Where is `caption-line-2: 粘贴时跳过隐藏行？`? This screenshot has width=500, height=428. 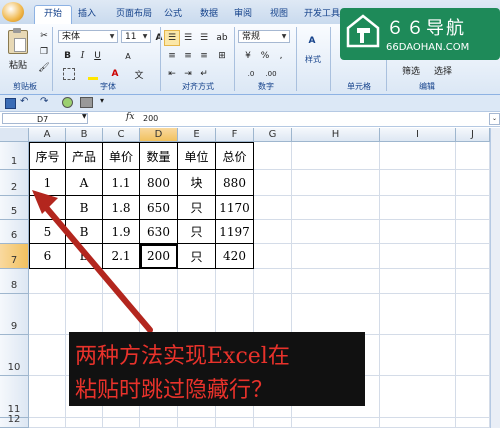 caption-line-2: 粘贴时跳过隐藏行？ is located at coordinates (174, 390).